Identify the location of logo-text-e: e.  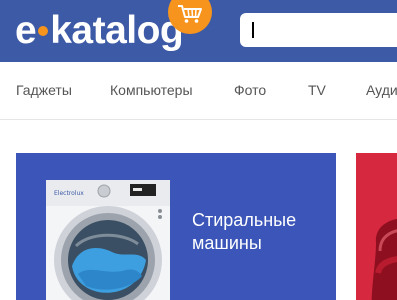
(26, 30).